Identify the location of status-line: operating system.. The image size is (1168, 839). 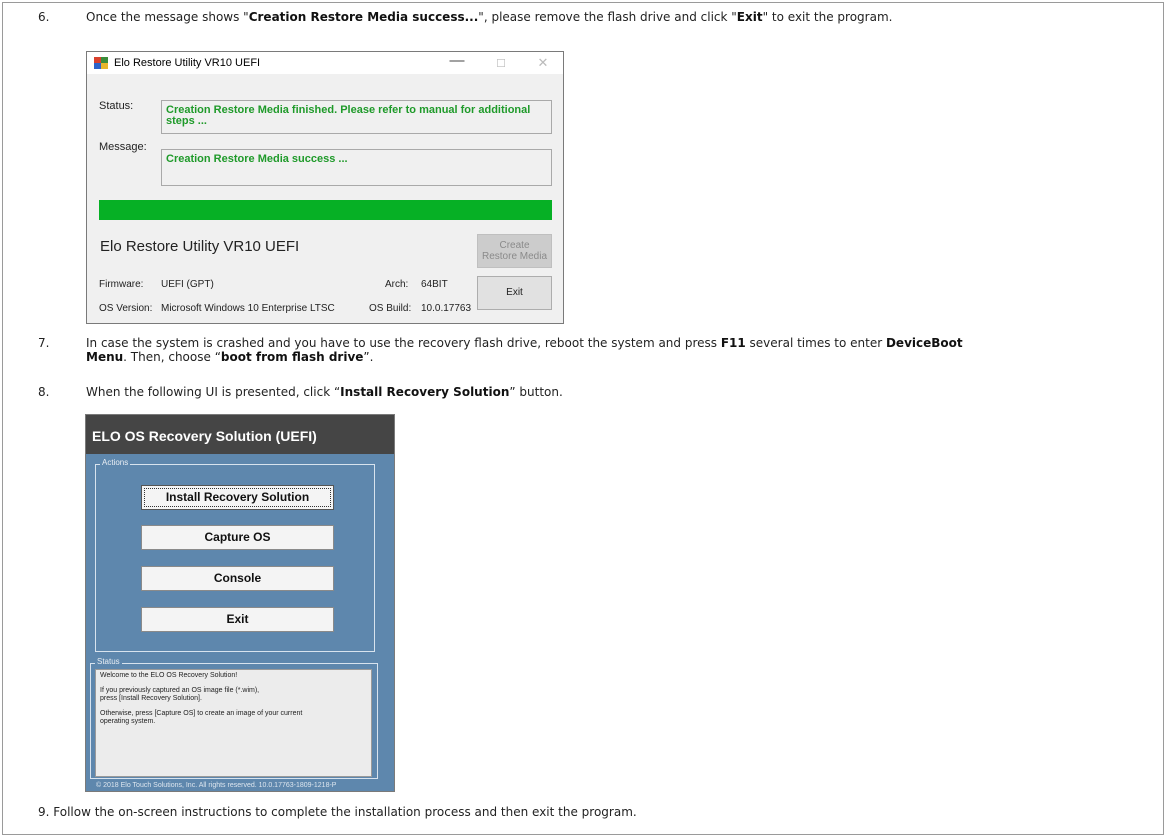
(128, 721).